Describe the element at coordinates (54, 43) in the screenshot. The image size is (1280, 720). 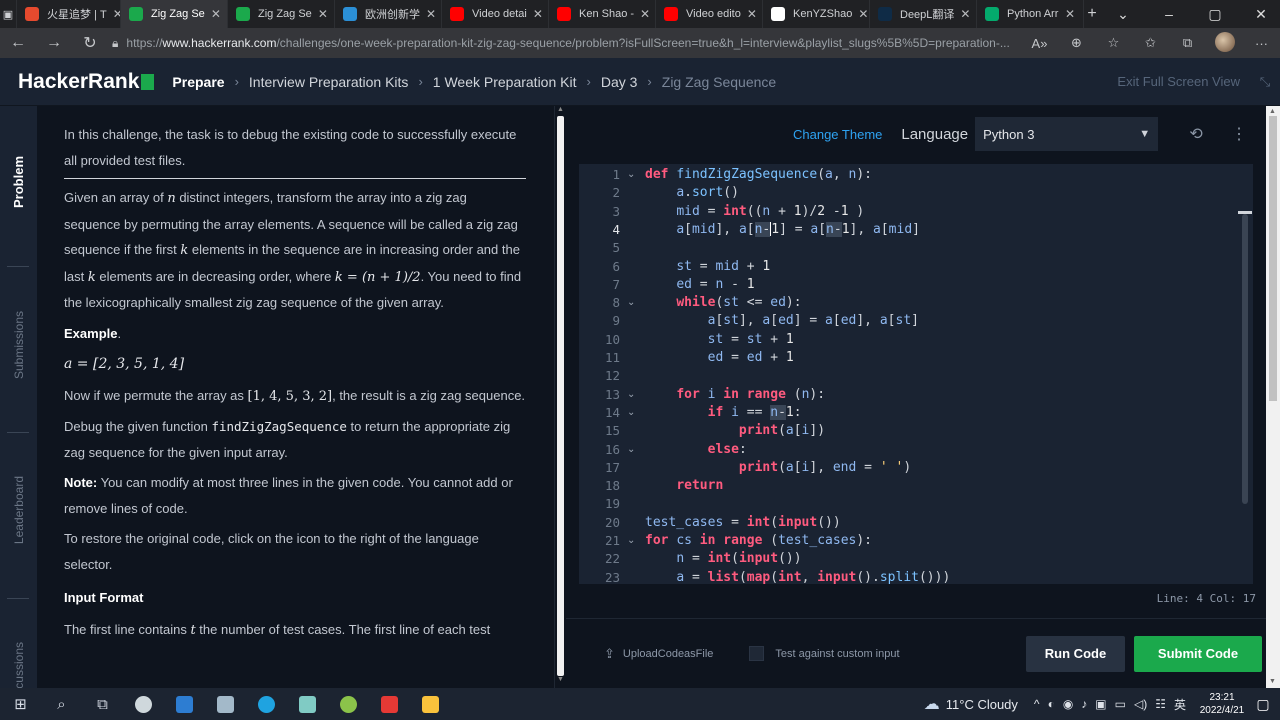
I see `forward-button: →` at that location.